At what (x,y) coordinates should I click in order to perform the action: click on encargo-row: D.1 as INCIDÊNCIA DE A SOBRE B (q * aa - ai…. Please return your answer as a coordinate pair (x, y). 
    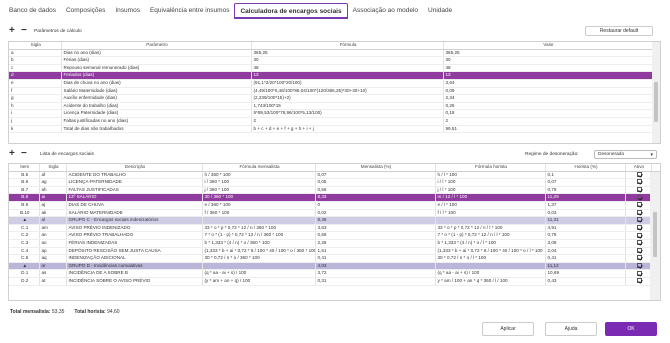
    Looking at the image, I should click on (334, 273).